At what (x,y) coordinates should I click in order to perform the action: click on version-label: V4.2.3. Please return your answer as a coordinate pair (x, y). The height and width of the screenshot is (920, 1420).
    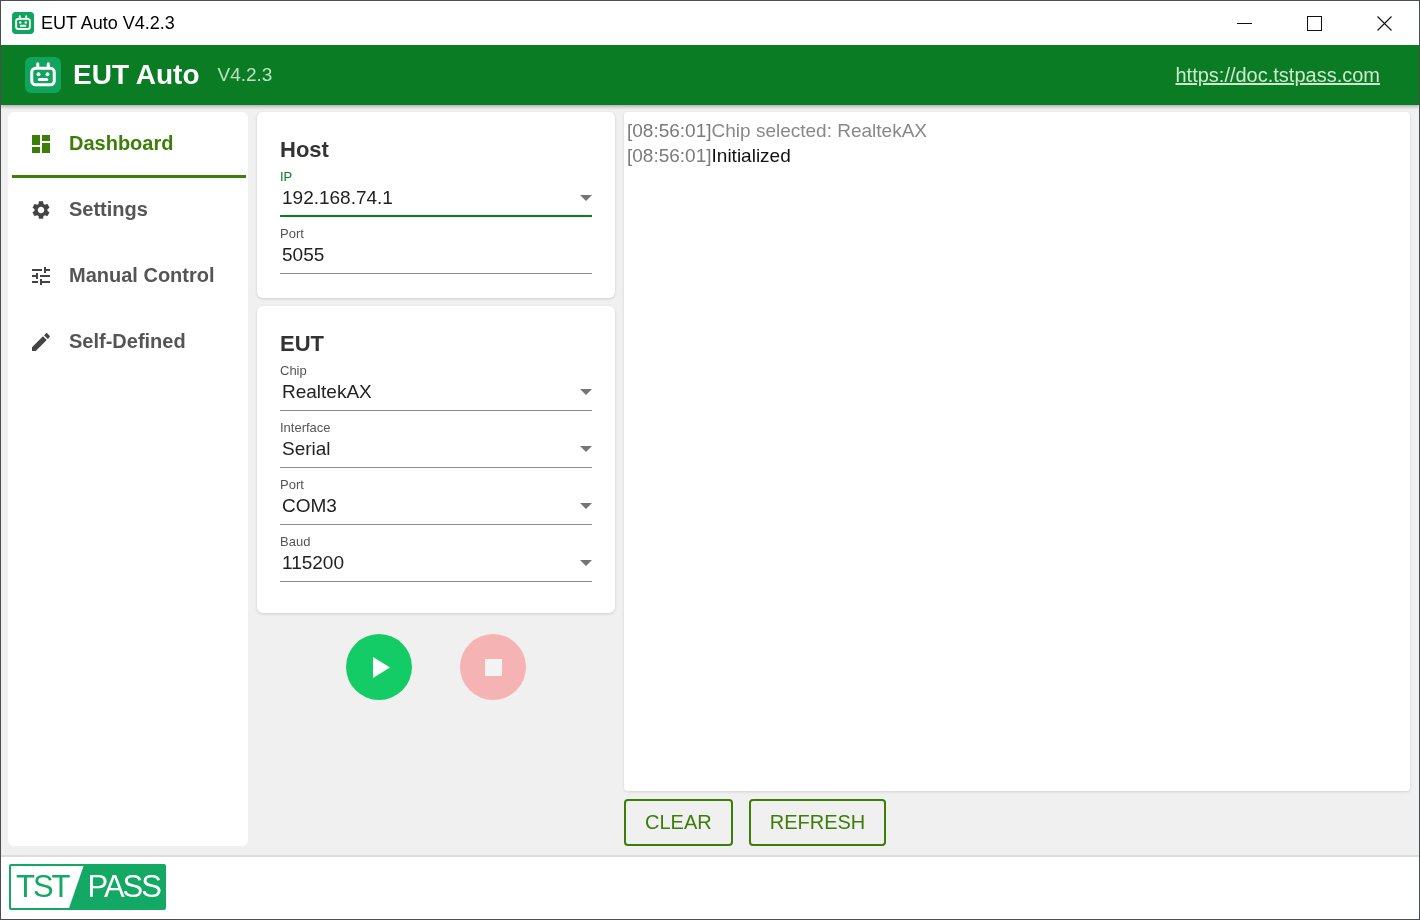
    Looking at the image, I should click on (245, 75).